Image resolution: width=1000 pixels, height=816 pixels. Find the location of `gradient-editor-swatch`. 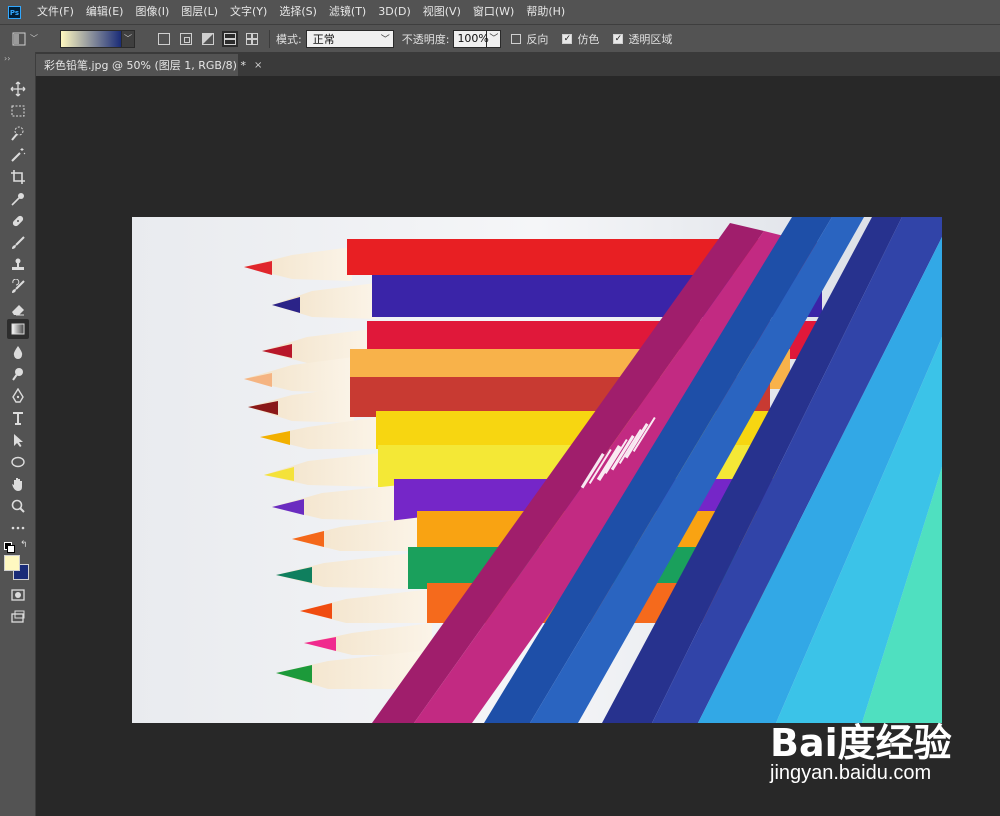

gradient-editor-swatch is located at coordinates (91, 38).